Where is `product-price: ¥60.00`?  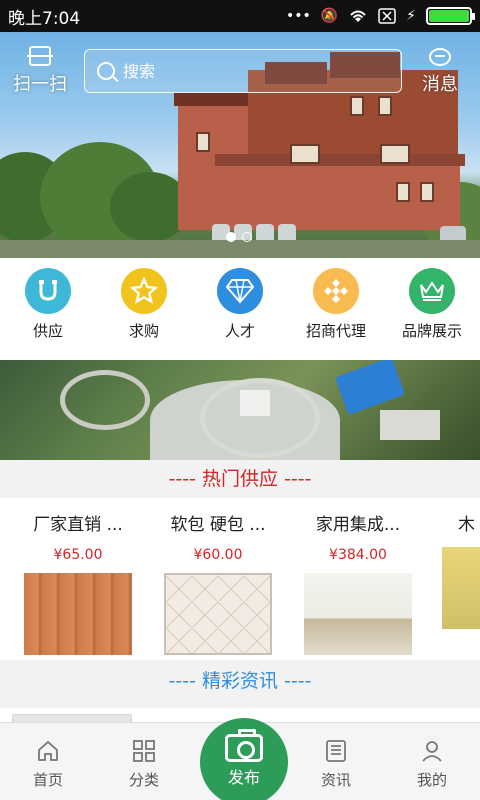
product-price: ¥60.00 is located at coordinates (218, 555).